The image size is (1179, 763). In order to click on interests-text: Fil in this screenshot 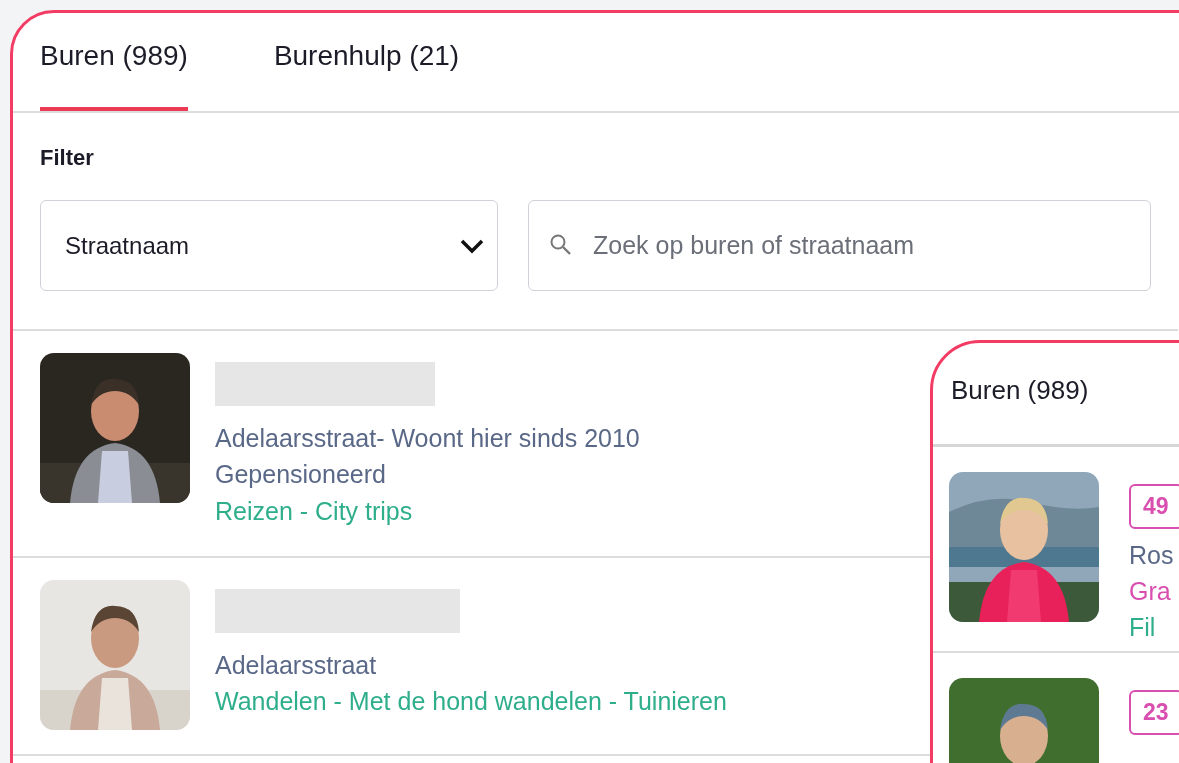, I will do `click(1143, 627)`.